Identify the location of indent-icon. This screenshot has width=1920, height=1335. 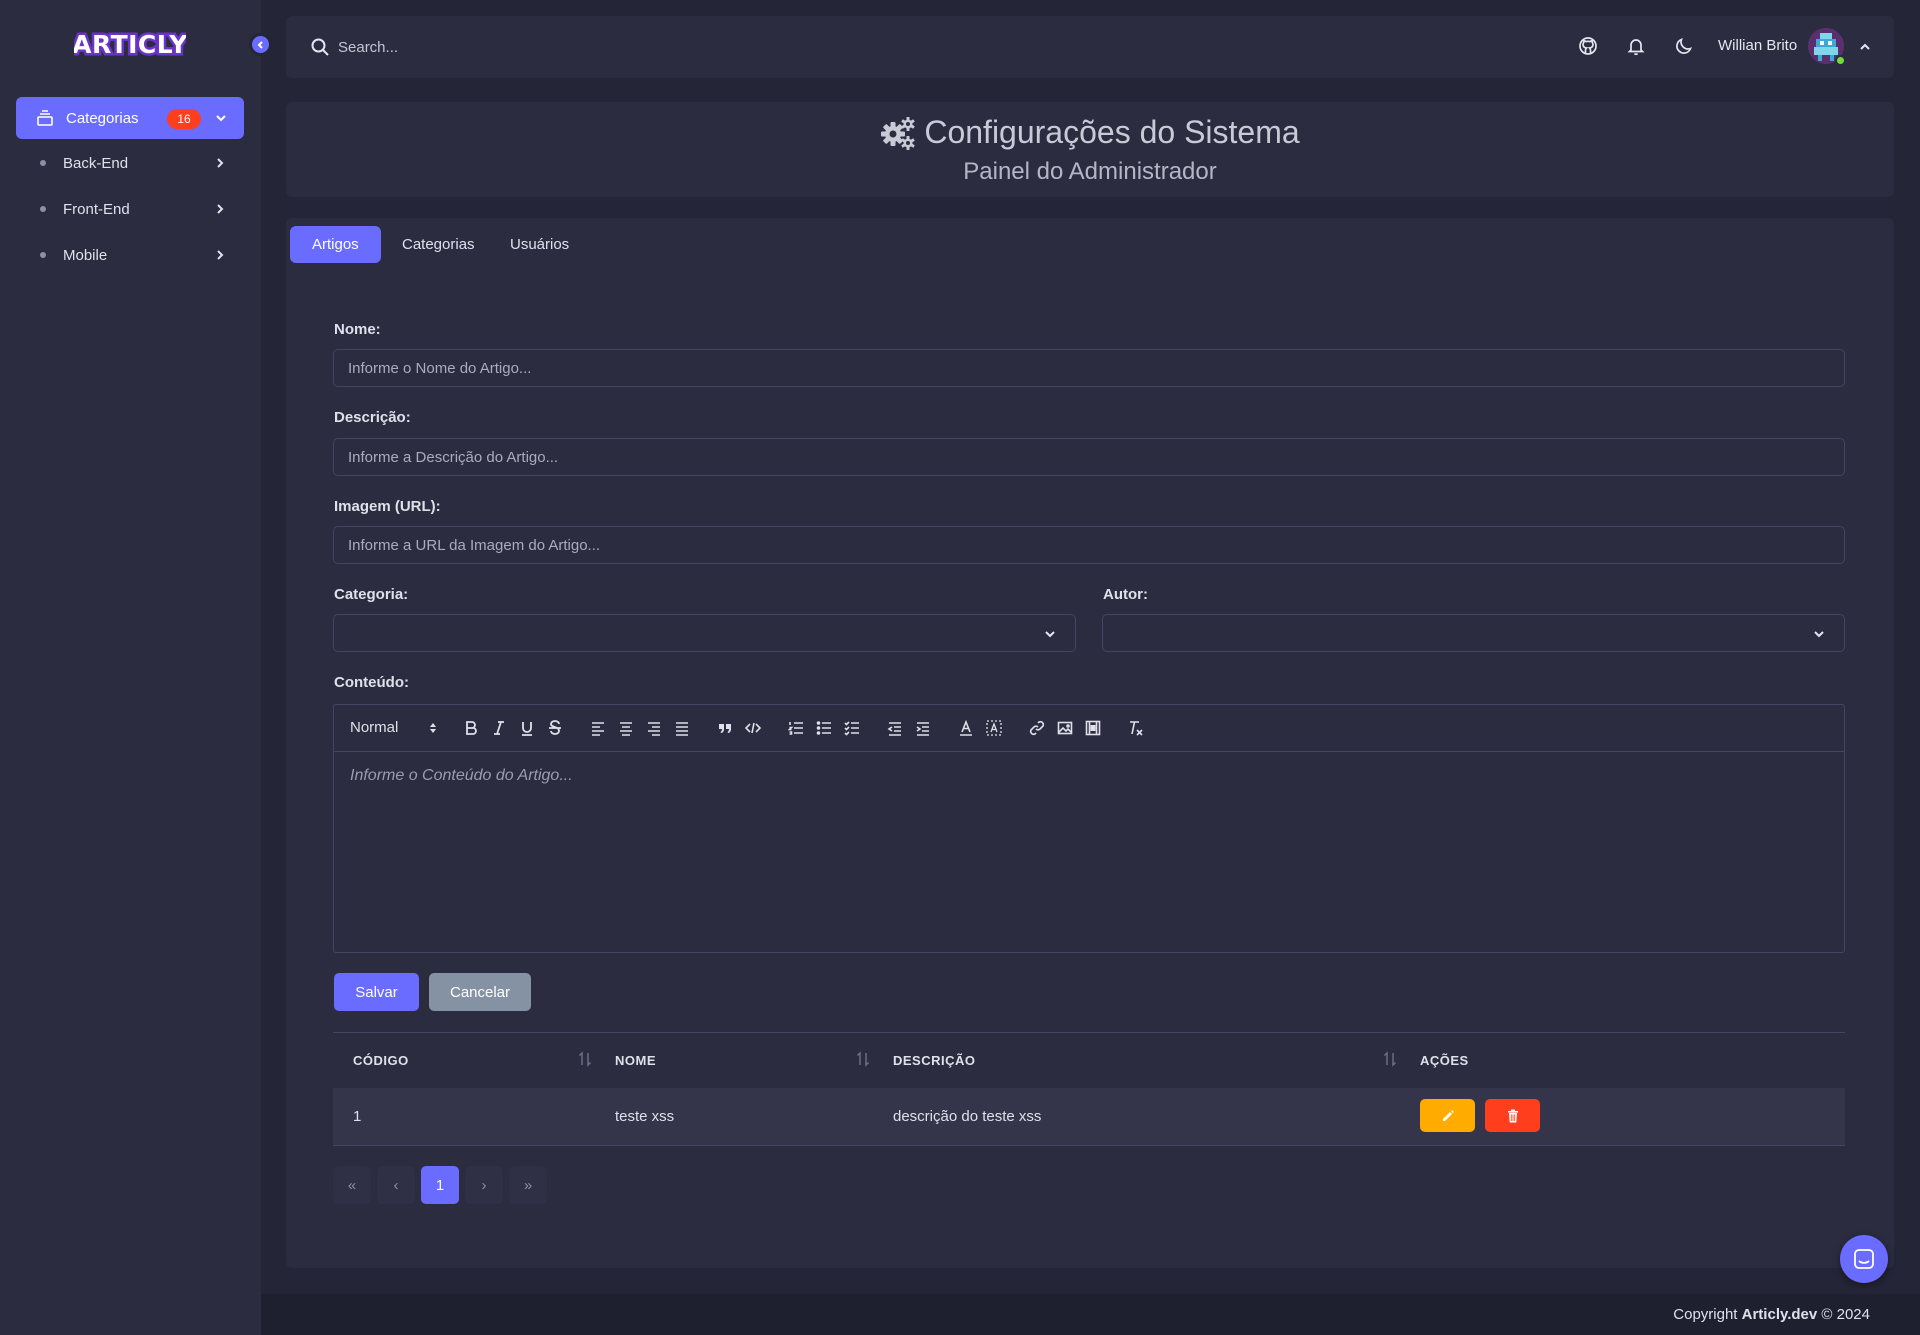
(922, 729).